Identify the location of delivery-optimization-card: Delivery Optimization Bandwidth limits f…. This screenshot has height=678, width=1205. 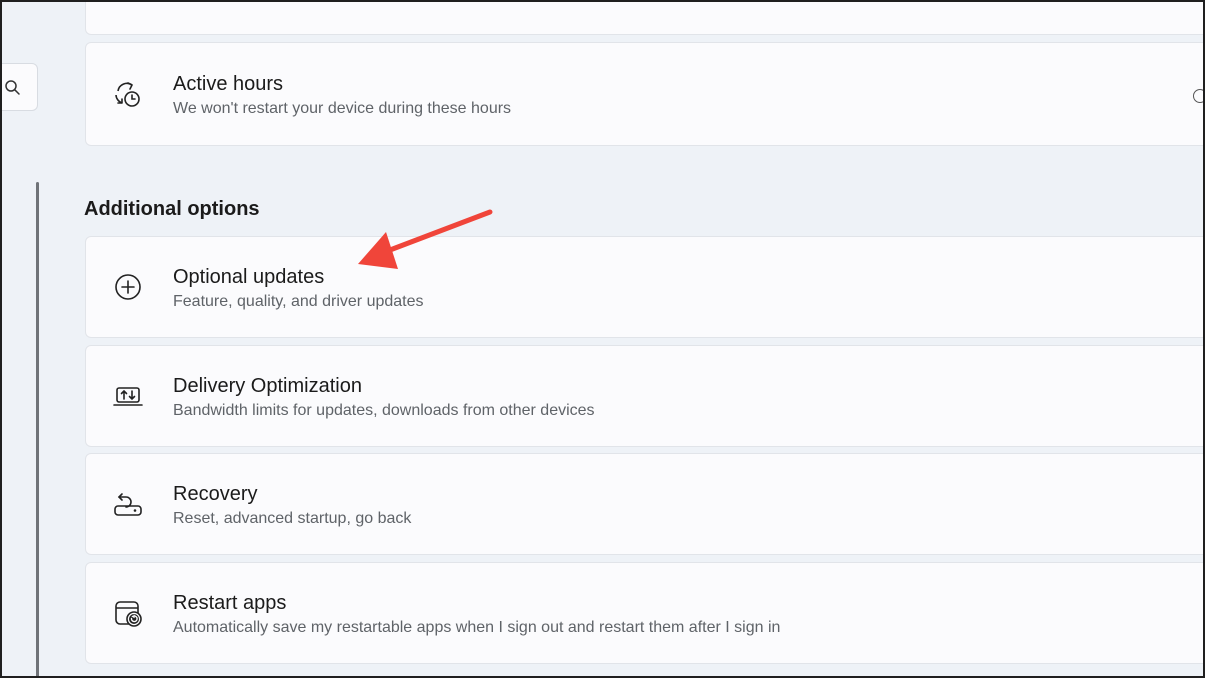
(645, 396).